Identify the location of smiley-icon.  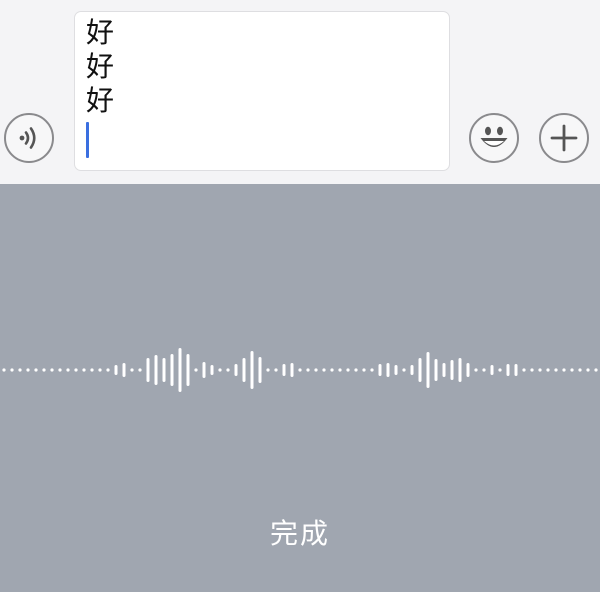
(494, 136).